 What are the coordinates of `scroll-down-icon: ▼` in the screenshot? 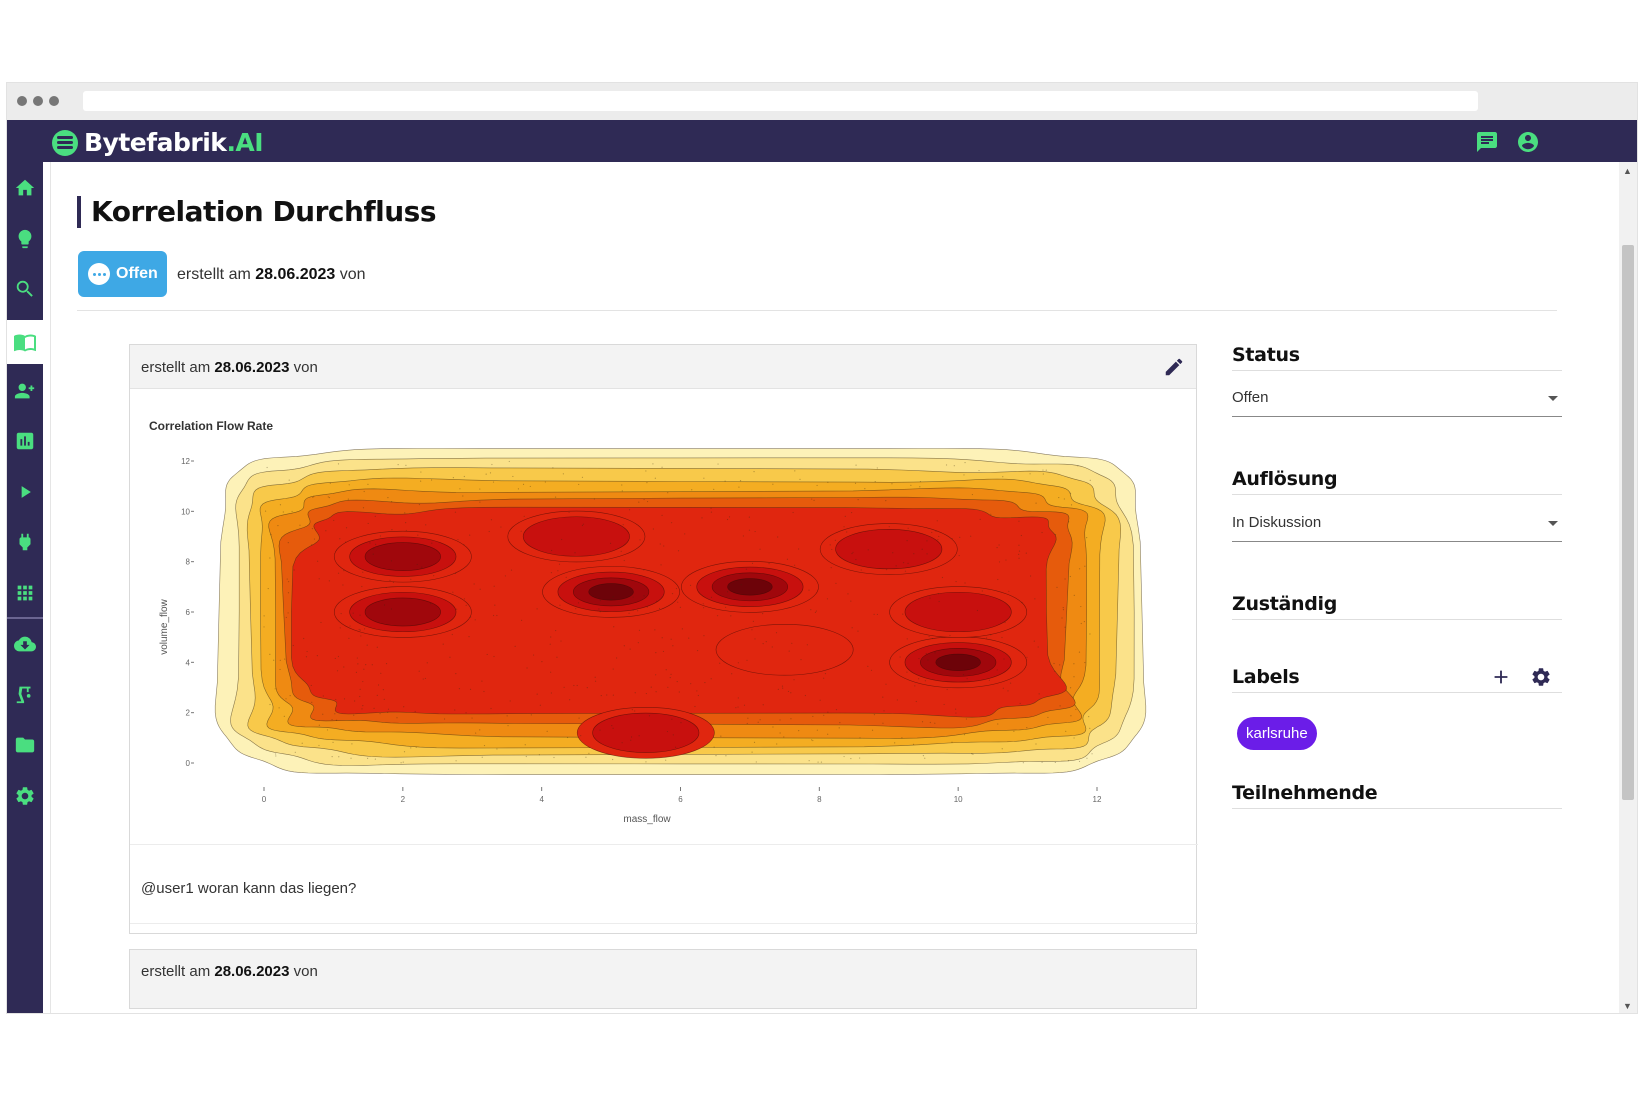 It's located at (1627, 1006).